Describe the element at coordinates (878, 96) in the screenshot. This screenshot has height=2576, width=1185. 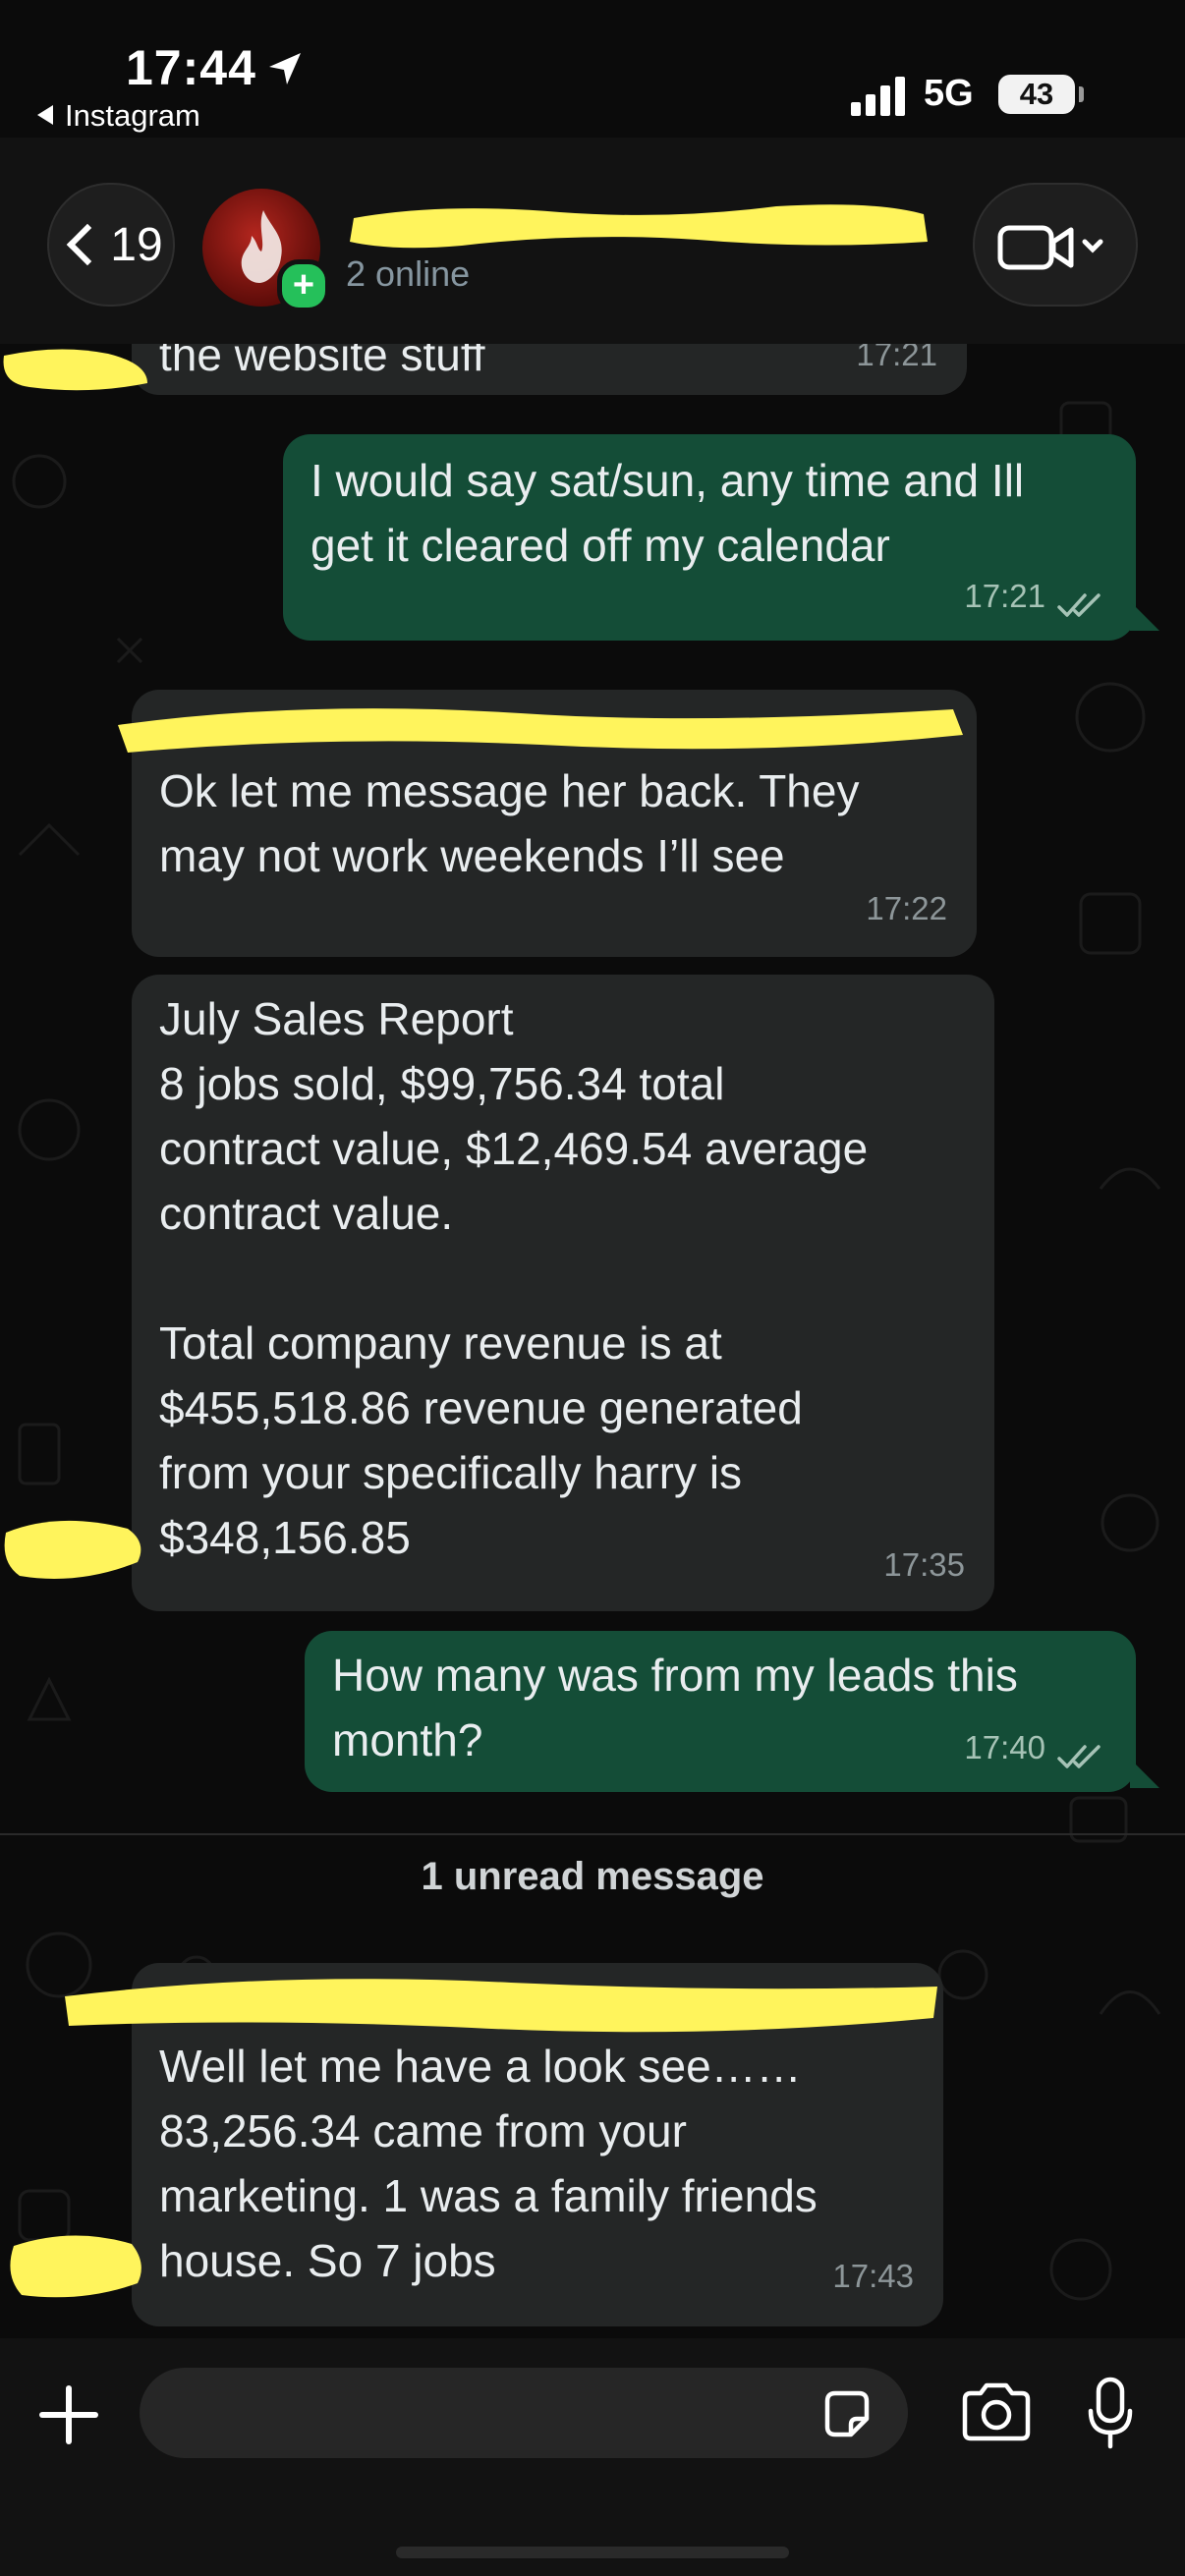
I see `cellular-signal-icon` at that location.